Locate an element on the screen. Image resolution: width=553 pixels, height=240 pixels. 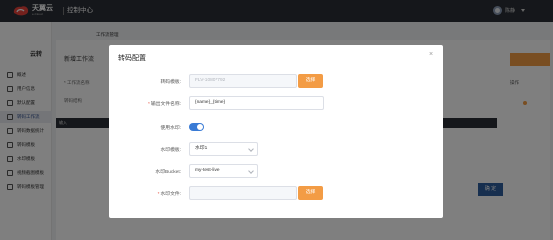
watermark-template-select: 水印1 is located at coordinates (223, 149).